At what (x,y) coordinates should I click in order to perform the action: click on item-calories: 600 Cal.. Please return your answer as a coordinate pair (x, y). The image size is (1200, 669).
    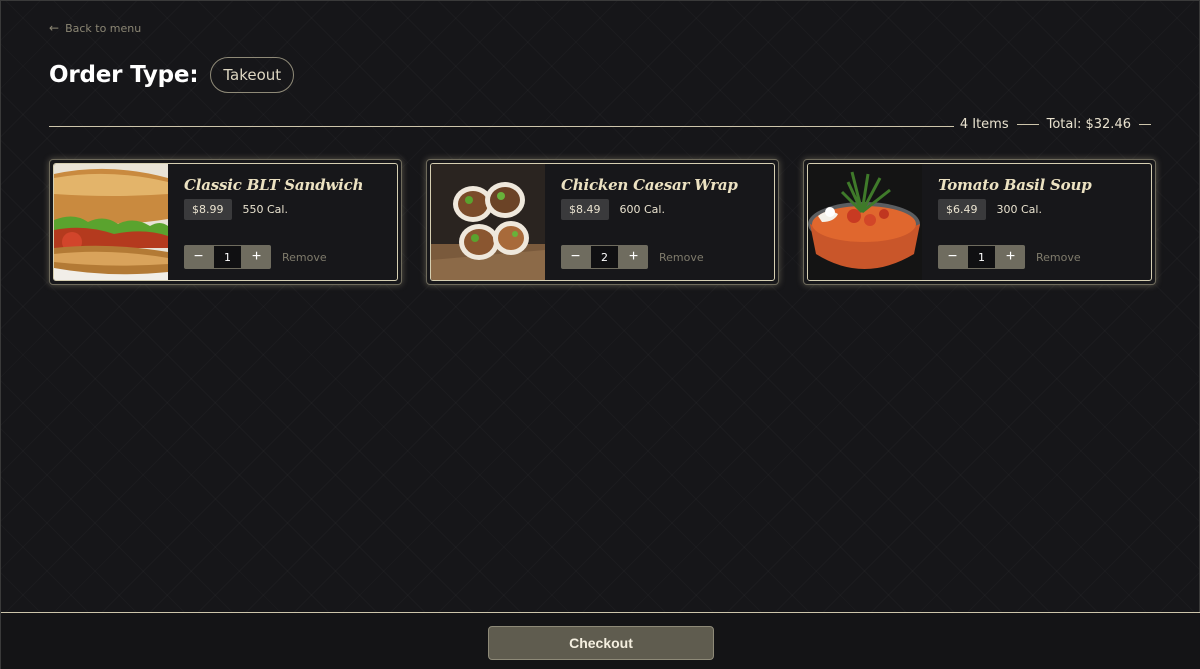
    Looking at the image, I should click on (642, 209).